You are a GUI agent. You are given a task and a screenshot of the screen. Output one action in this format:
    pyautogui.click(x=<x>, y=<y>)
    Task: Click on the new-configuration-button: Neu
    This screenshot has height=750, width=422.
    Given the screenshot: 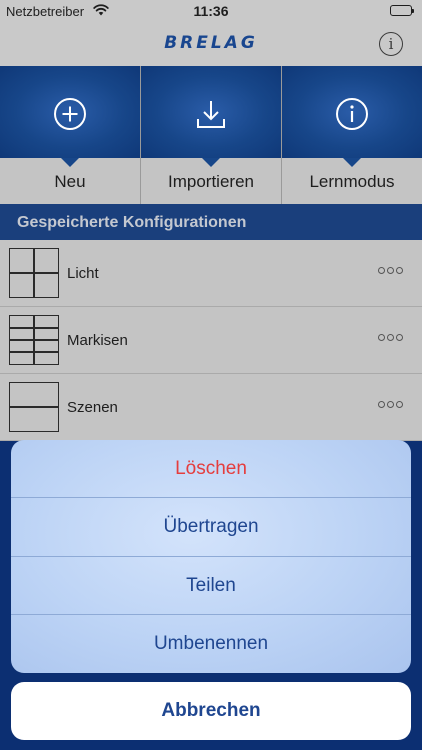 What is the action you would take?
    pyautogui.click(x=70, y=135)
    